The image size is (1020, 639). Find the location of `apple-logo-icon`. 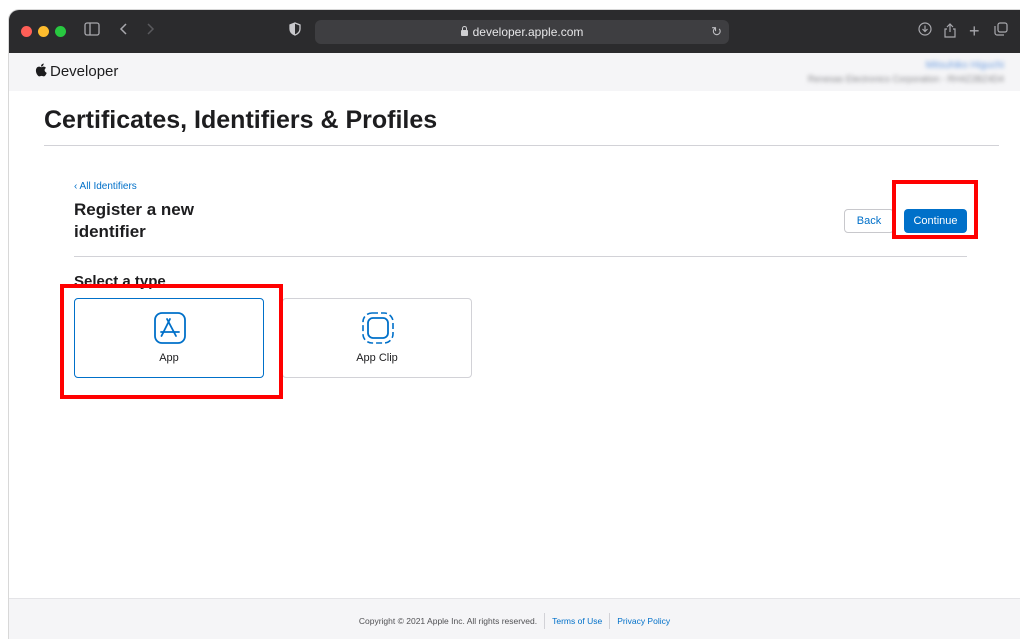

apple-logo-icon is located at coordinates (41, 70).